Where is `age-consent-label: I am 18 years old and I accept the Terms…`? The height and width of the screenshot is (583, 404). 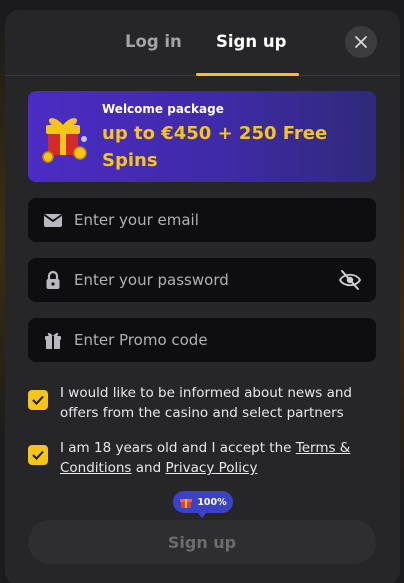
age-consent-label: I am 18 years old and I accept the Terms… is located at coordinates (218, 458).